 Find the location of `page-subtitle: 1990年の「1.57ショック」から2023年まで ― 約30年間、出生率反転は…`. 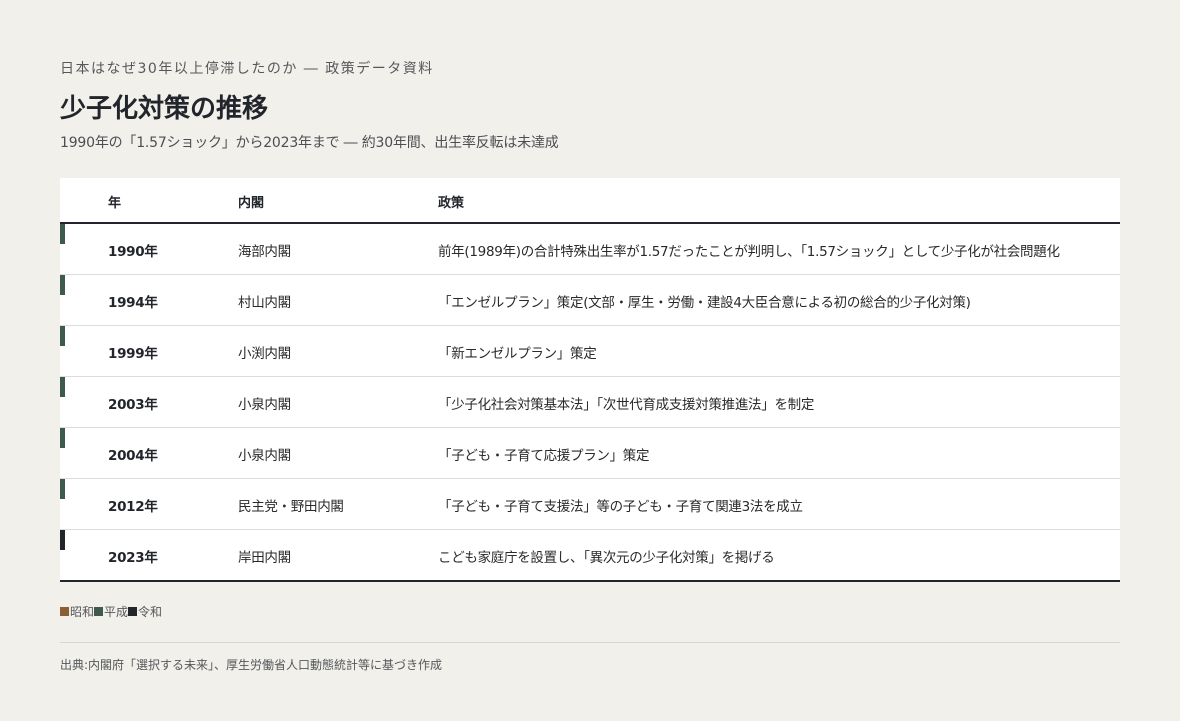

page-subtitle: 1990年の「1.57ショック」から2023年まで ― 約30年間、出生率反転は… is located at coordinates (309, 143).